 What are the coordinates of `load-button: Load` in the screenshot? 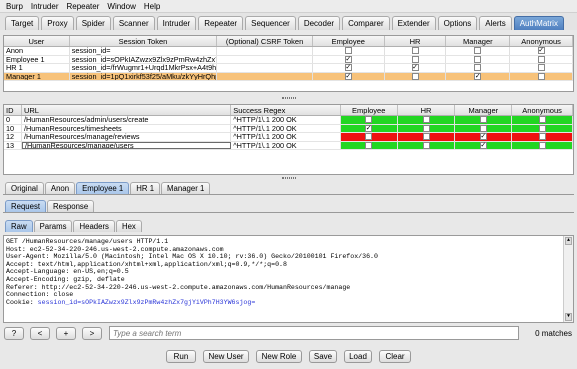 It's located at (358, 356).